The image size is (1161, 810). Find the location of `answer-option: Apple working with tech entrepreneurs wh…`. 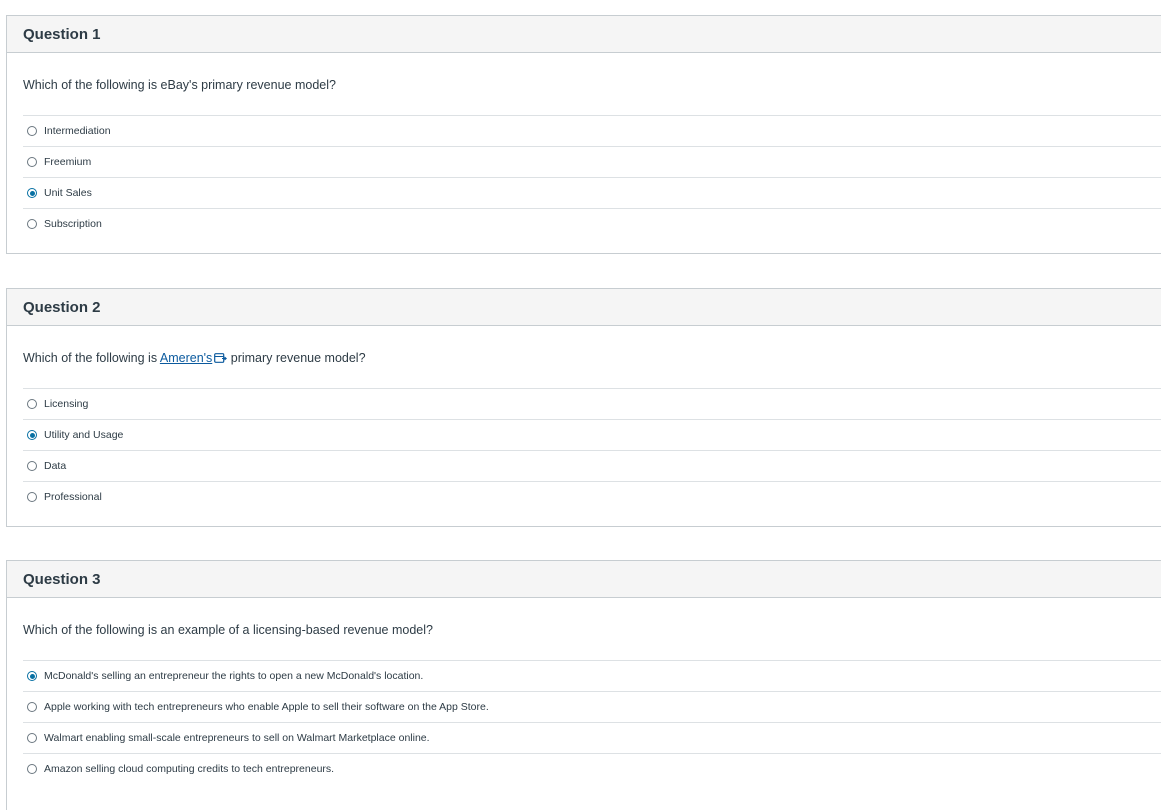

answer-option: Apple working with tech entrepreneurs wh… is located at coordinates (592, 706).